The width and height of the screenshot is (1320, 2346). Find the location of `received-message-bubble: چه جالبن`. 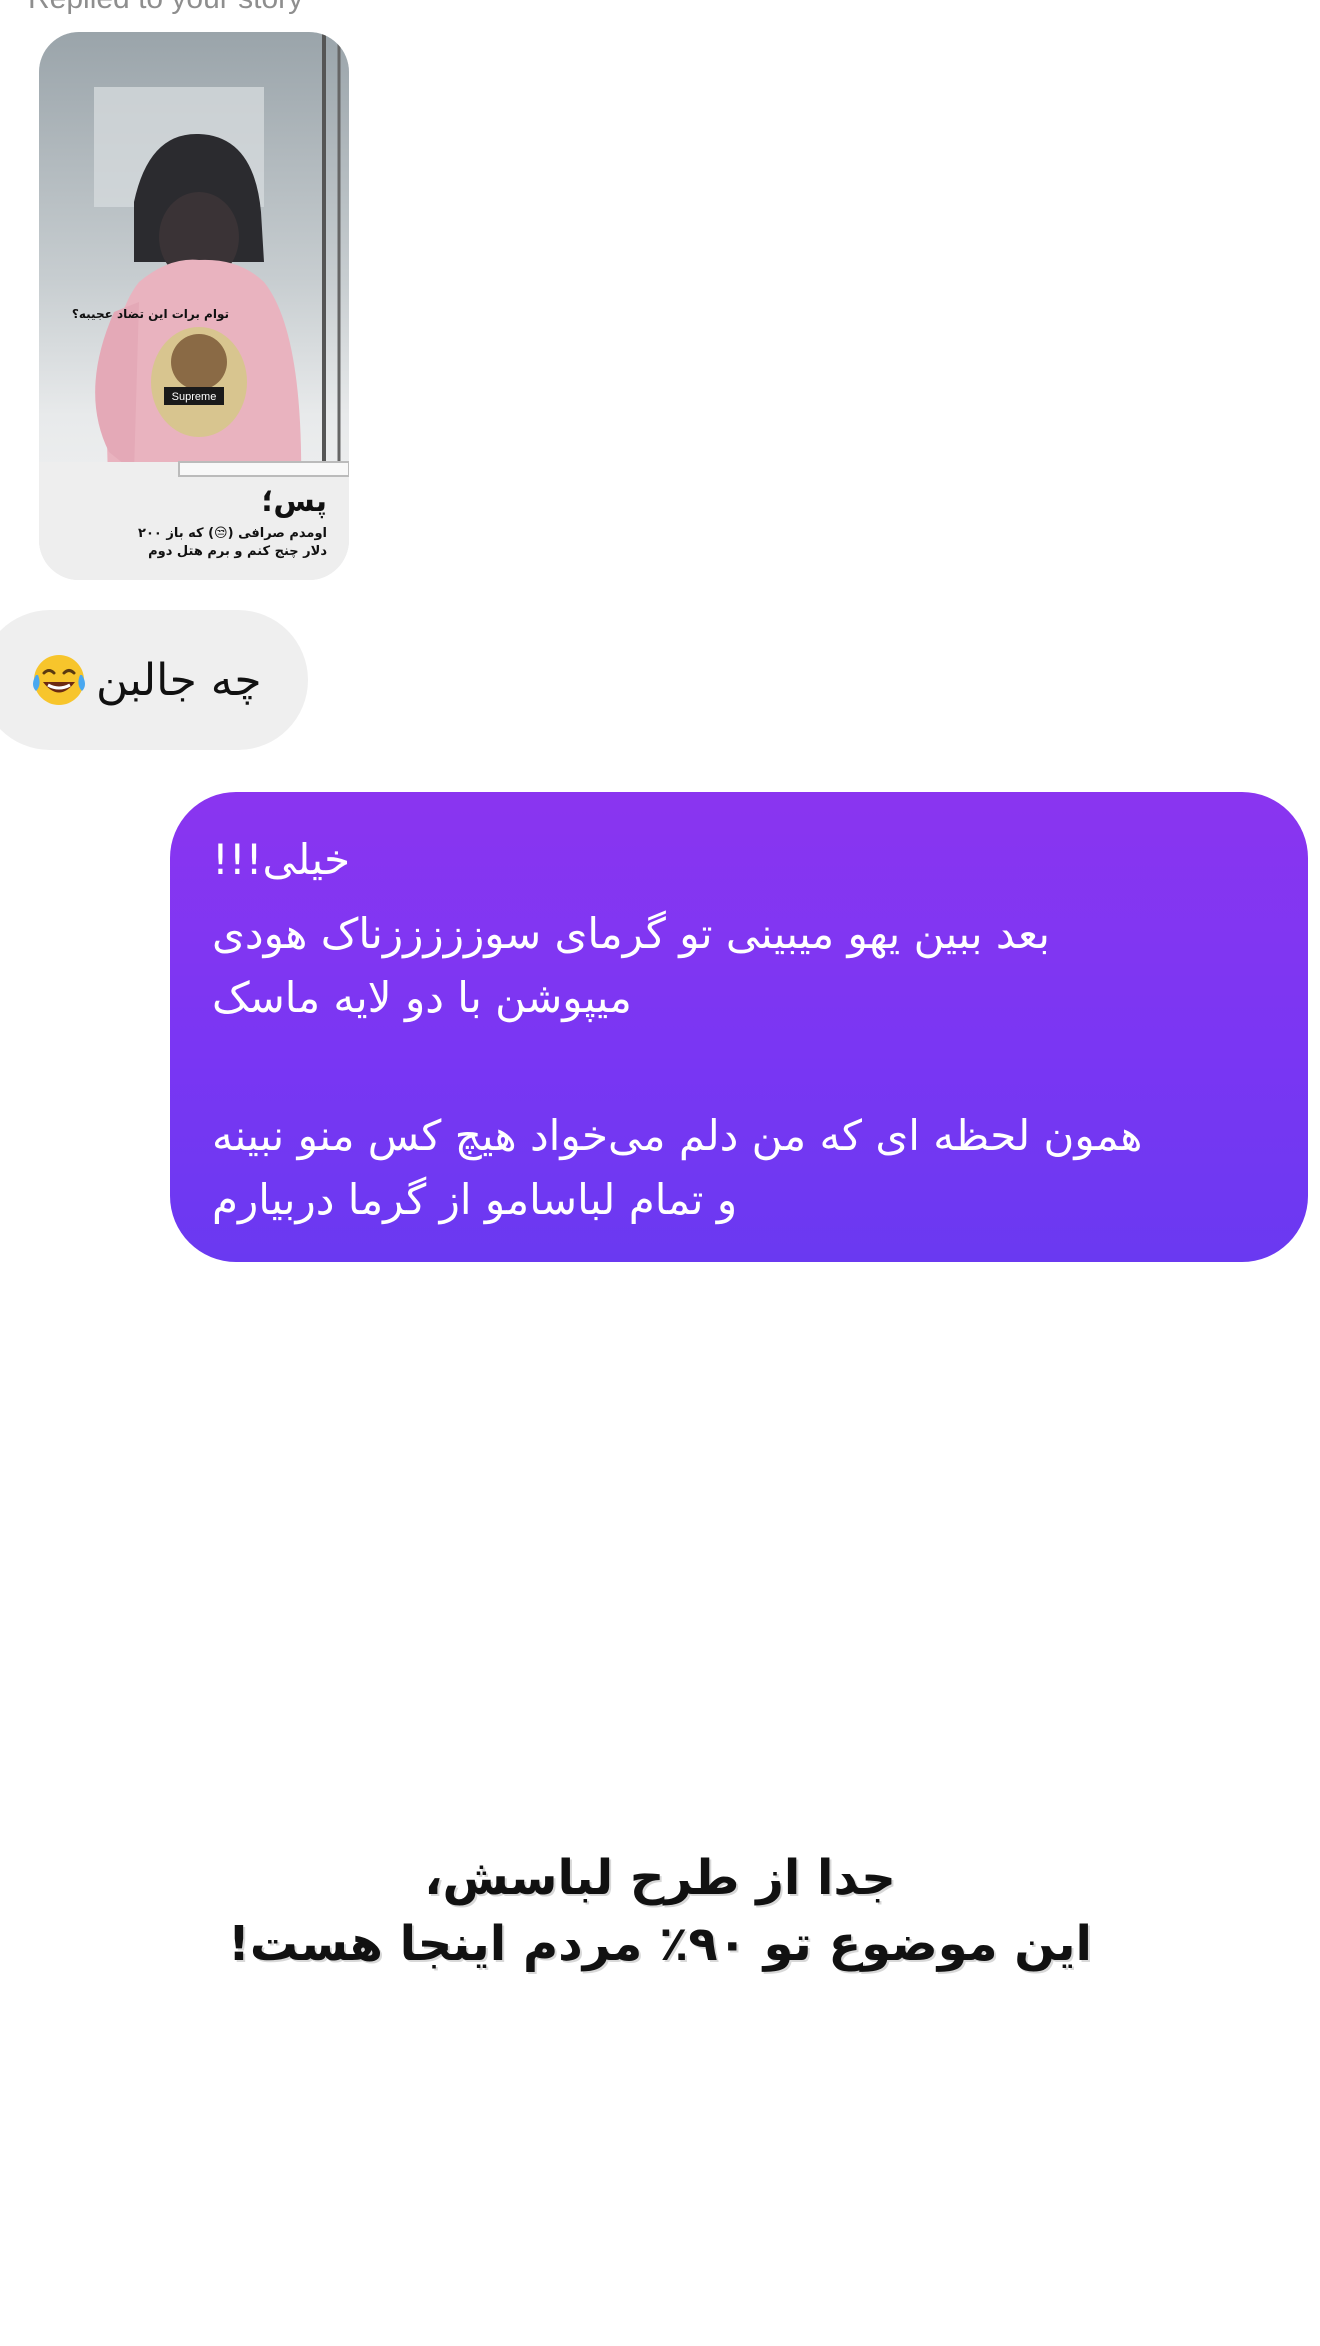

received-message-bubble: چه جالبن is located at coordinates (154, 680).